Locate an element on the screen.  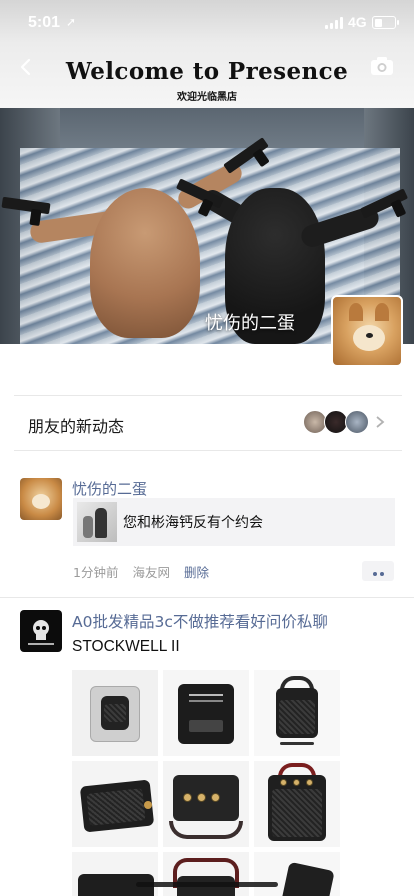
shared-thumbnail is located at coordinates (97, 522).